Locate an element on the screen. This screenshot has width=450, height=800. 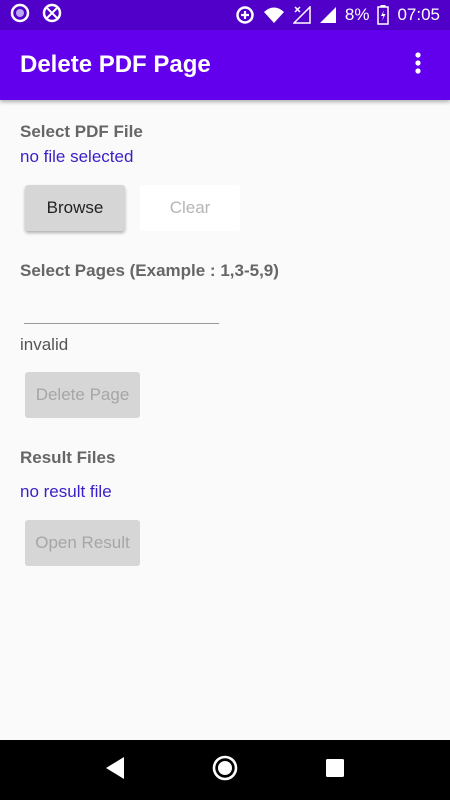
delete-page-button: Delete Page is located at coordinates (82, 395).